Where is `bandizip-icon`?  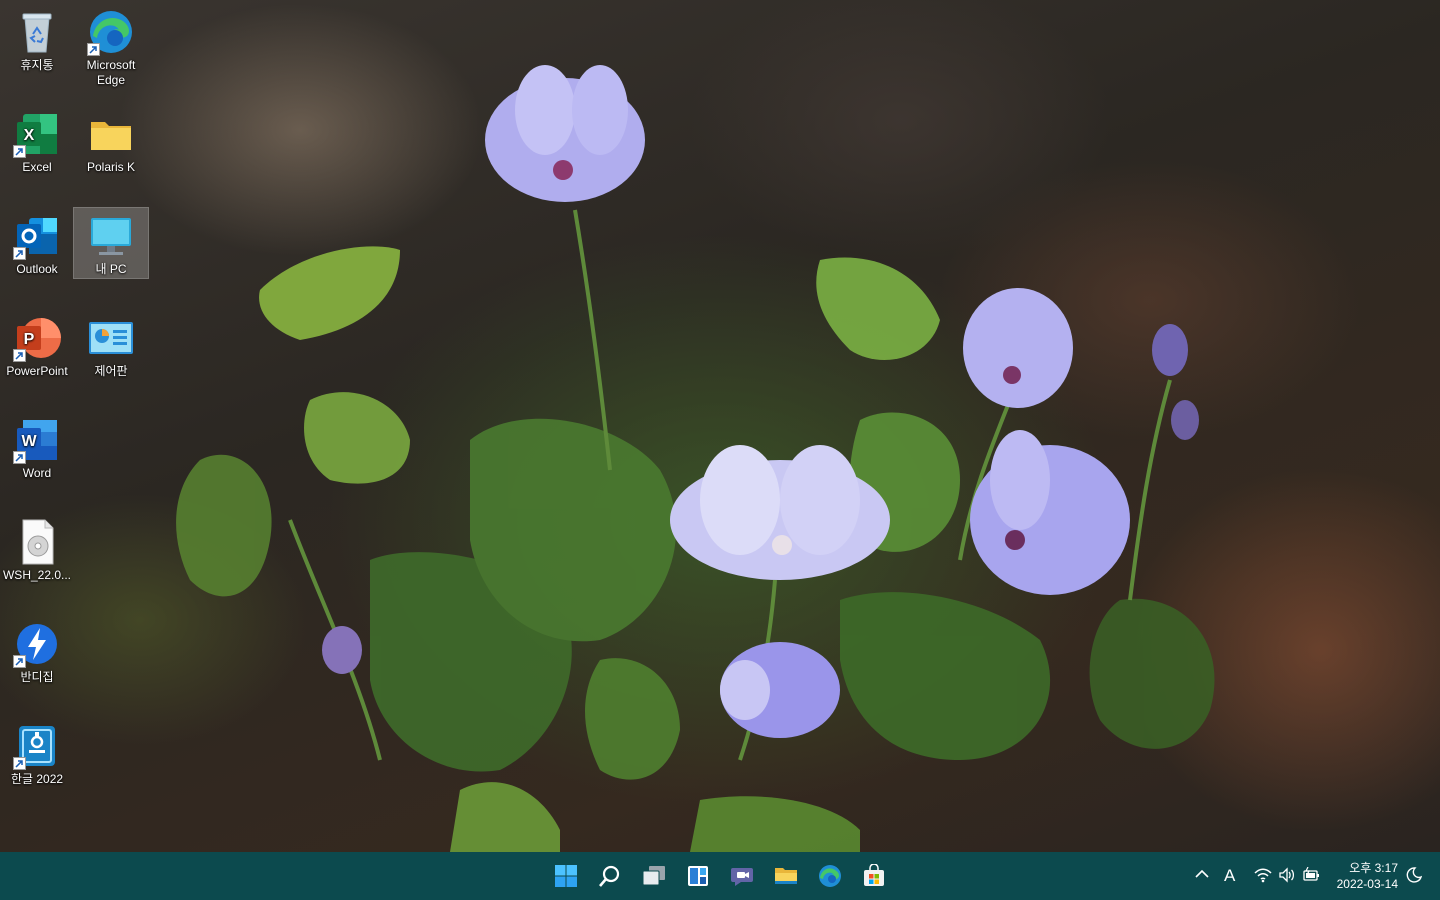
bandizip-icon is located at coordinates (37, 644).